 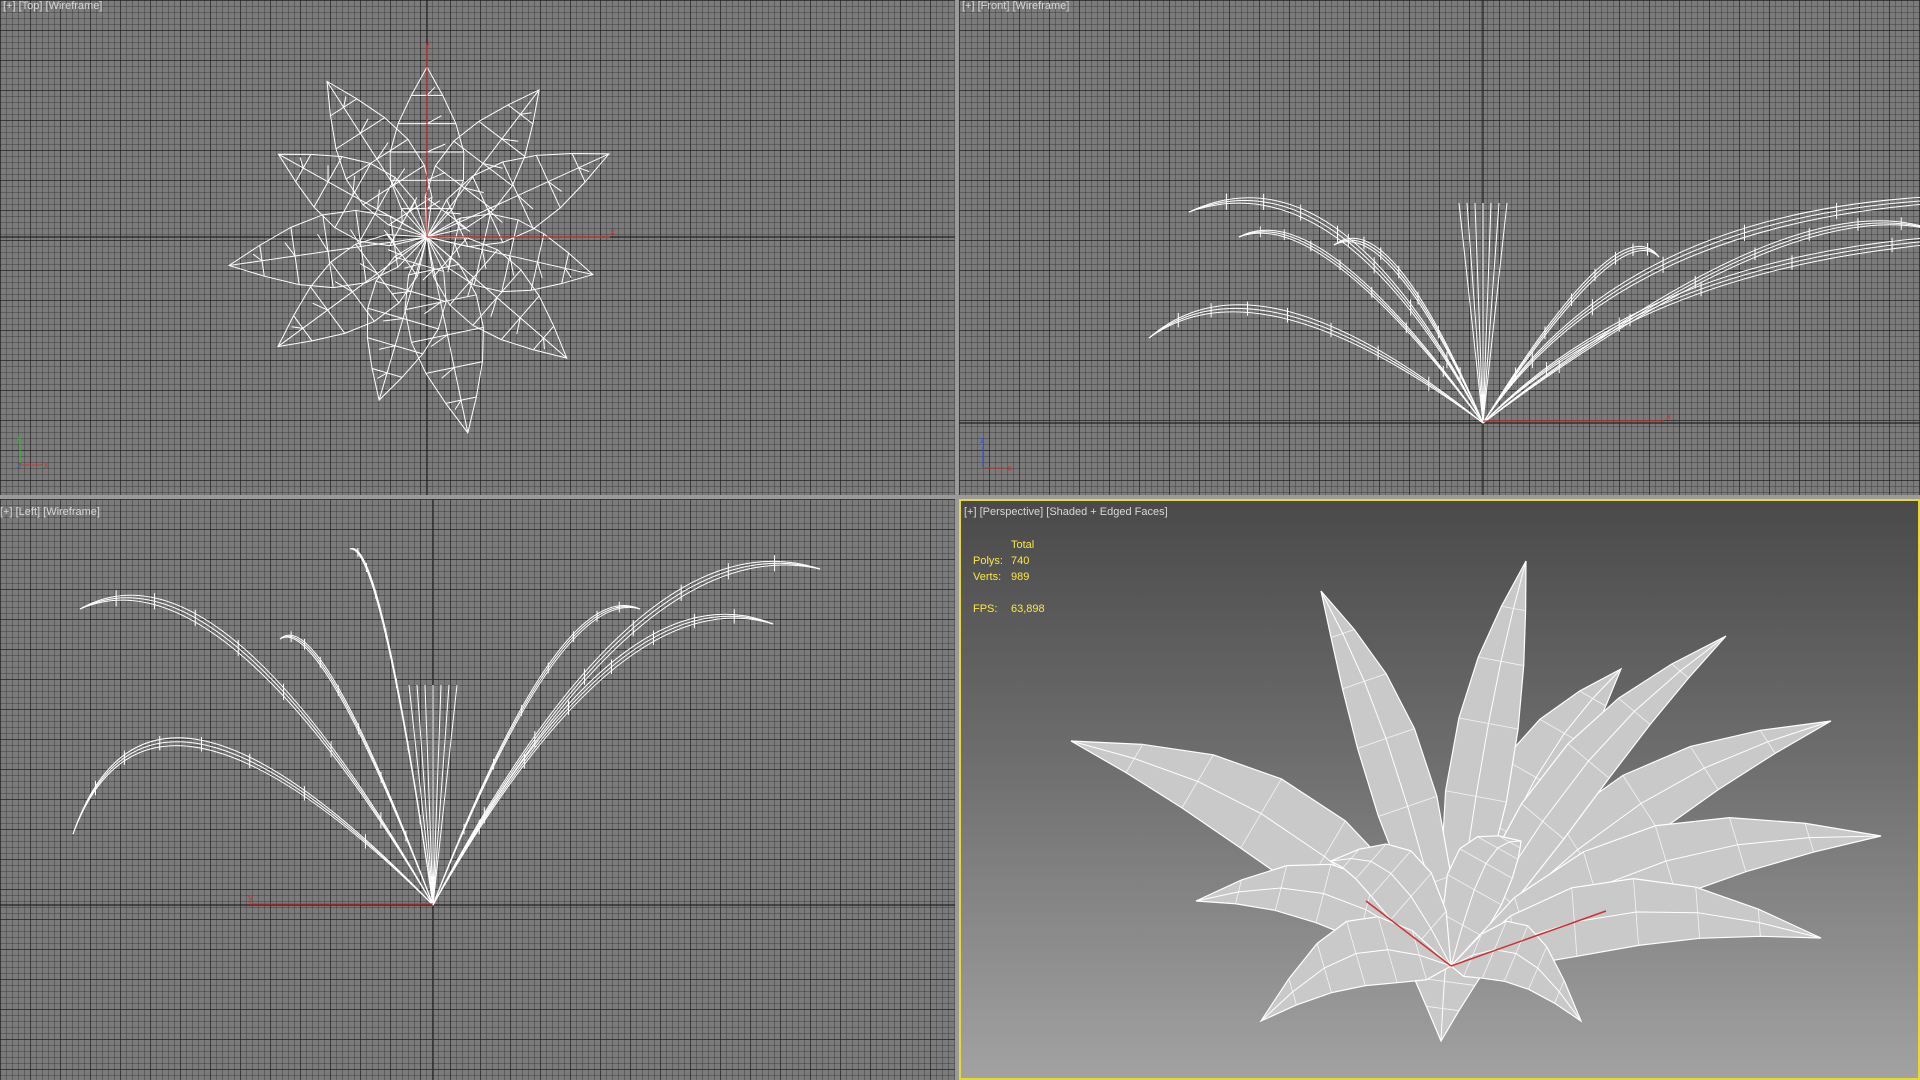 I want to click on viewport-label: [+] [Perspective] [Shaded + Edged Faces], so click(x=1066, y=512).